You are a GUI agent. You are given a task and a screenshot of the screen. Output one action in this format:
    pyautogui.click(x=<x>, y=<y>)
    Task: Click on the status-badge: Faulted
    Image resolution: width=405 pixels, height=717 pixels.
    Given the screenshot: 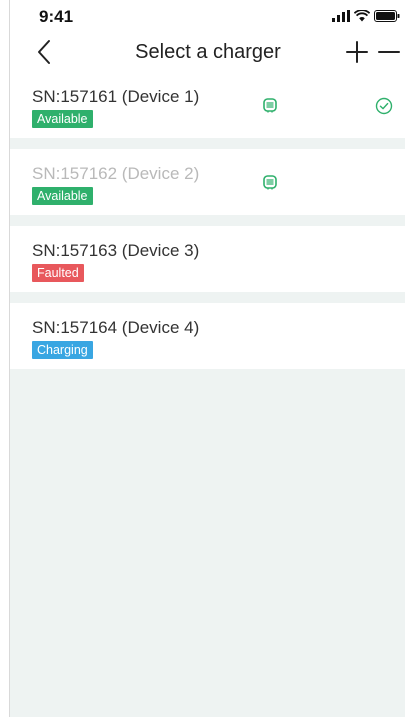 What is the action you would take?
    pyautogui.click(x=58, y=273)
    